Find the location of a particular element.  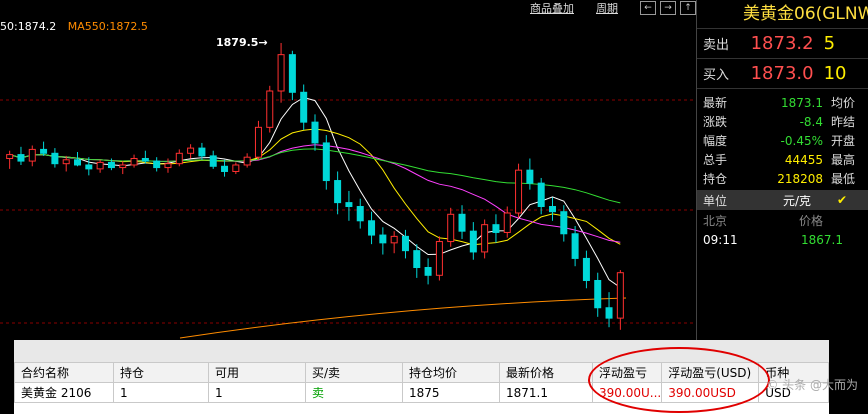

chart-toolbar: 商品叠加 周期 ← → ↑ is located at coordinates (613, 8).